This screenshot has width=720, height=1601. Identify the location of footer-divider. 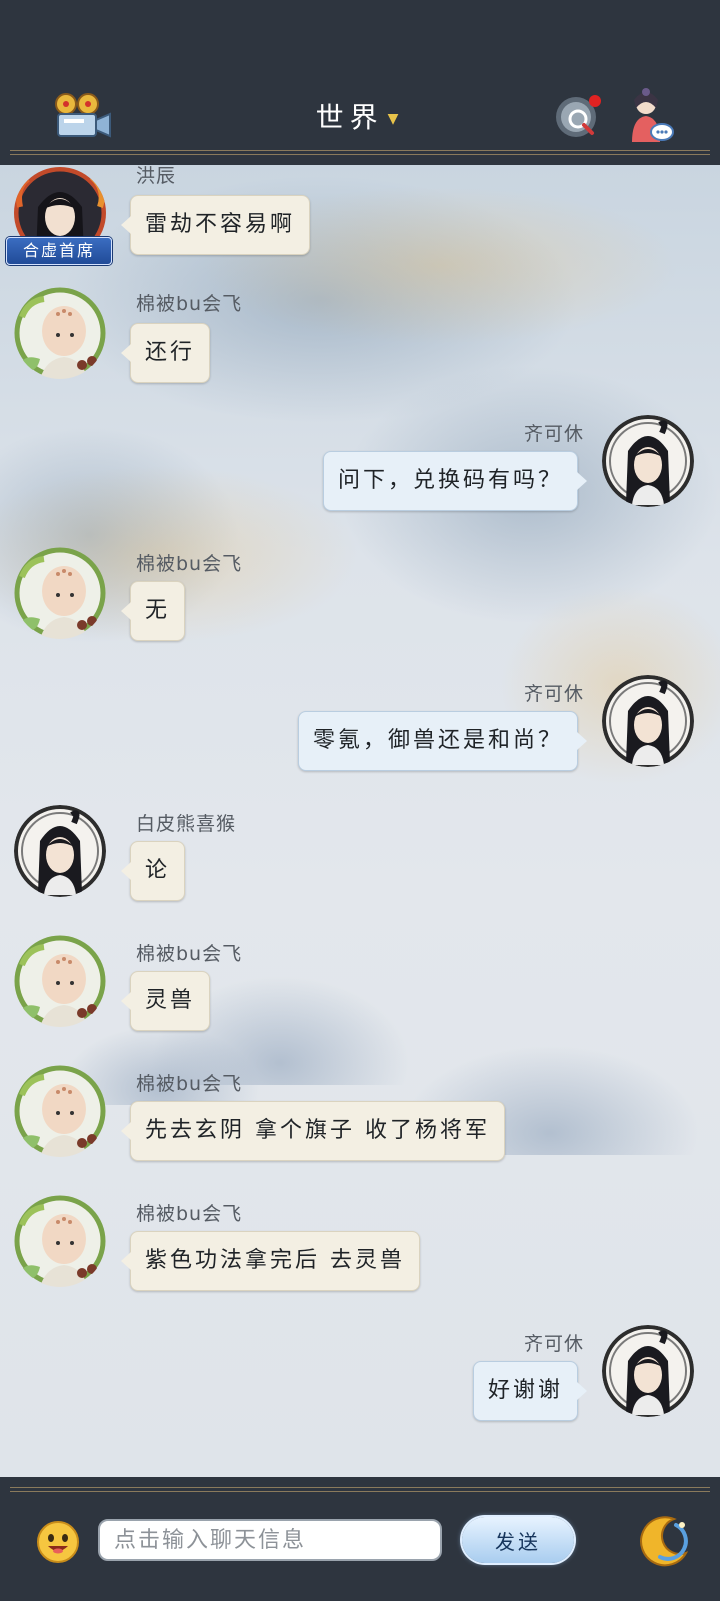
(360, 1489).